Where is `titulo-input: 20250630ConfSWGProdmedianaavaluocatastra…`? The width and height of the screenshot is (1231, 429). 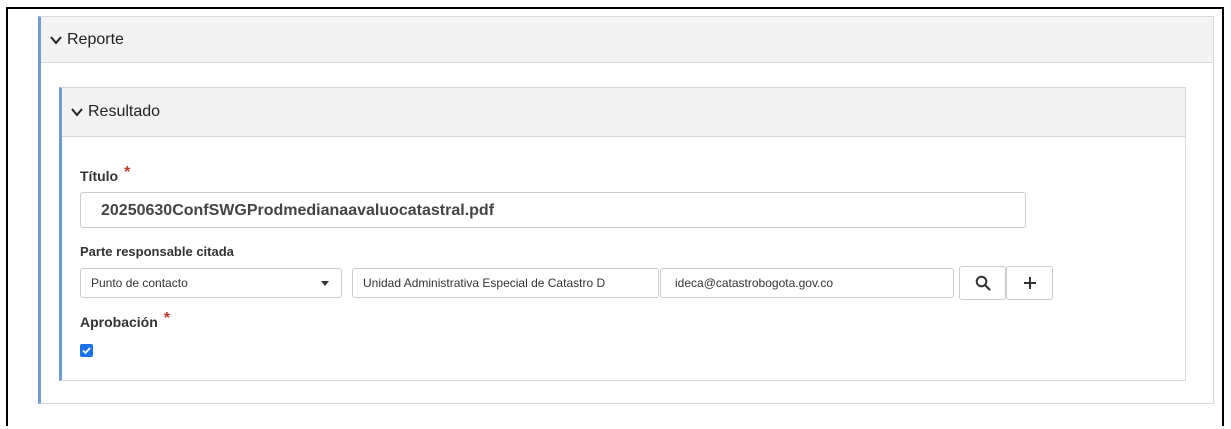 titulo-input: 20250630ConfSWGProdmedianaavaluocatastra… is located at coordinates (553, 210).